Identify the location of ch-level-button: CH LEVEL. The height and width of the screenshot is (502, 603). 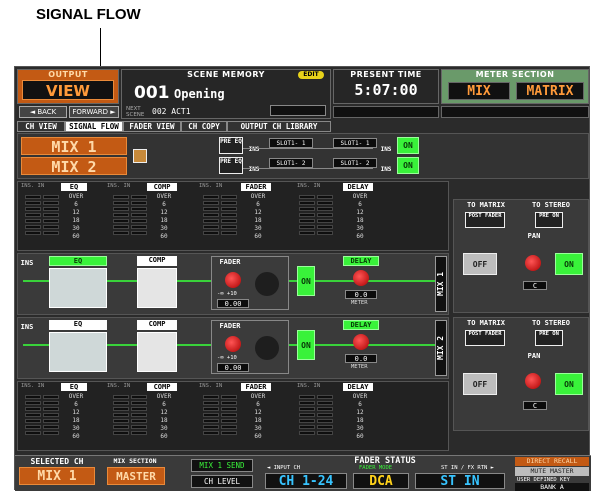
(222, 481).